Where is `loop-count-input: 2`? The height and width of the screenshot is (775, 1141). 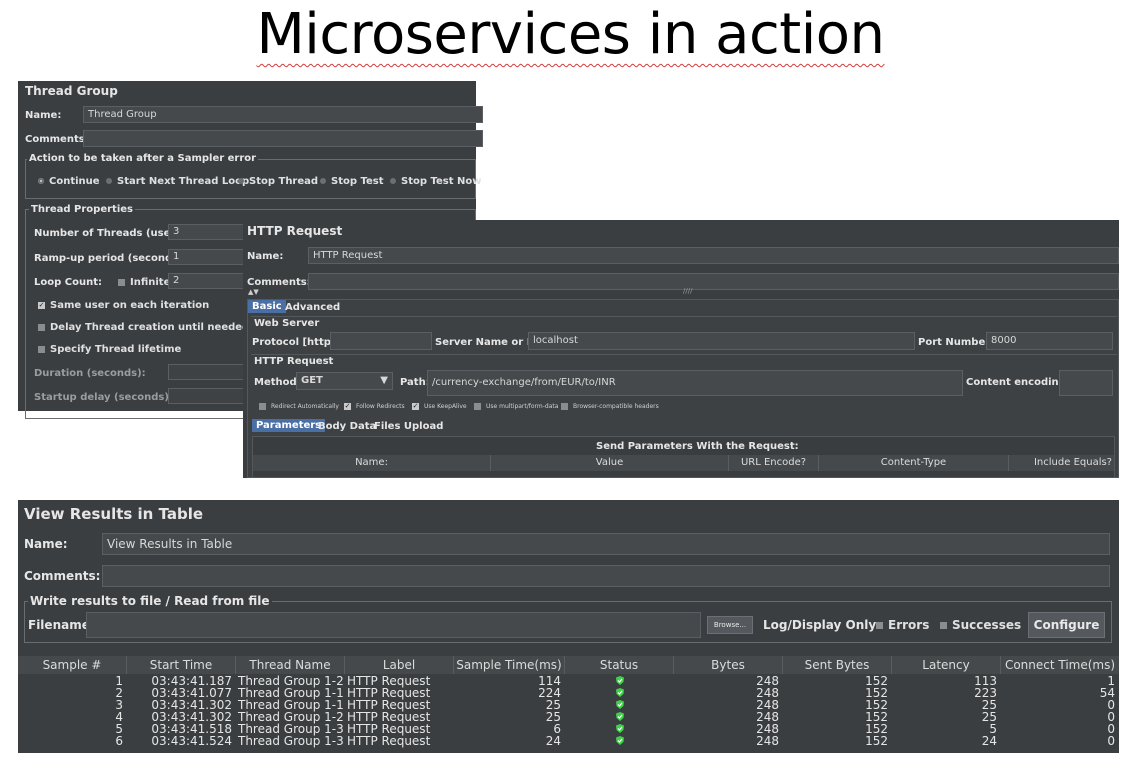
loop-count-input: 2 is located at coordinates (208, 281).